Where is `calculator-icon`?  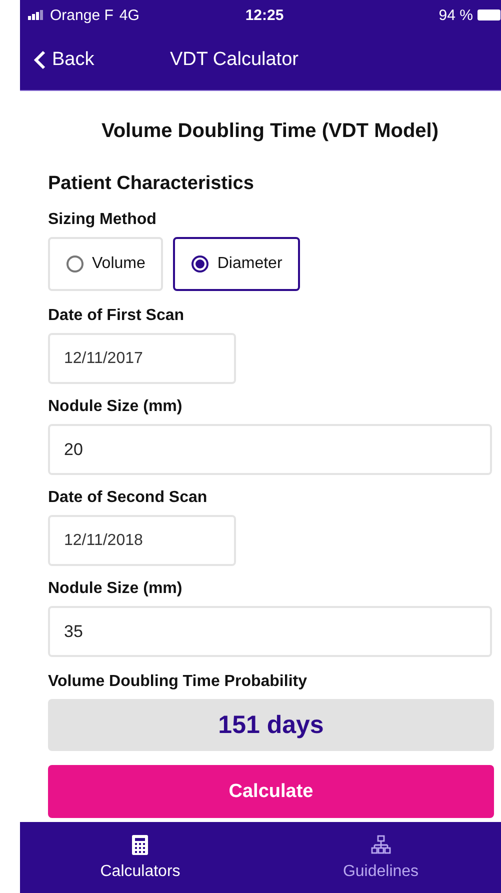 calculator-icon is located at coordinates (140, 844).